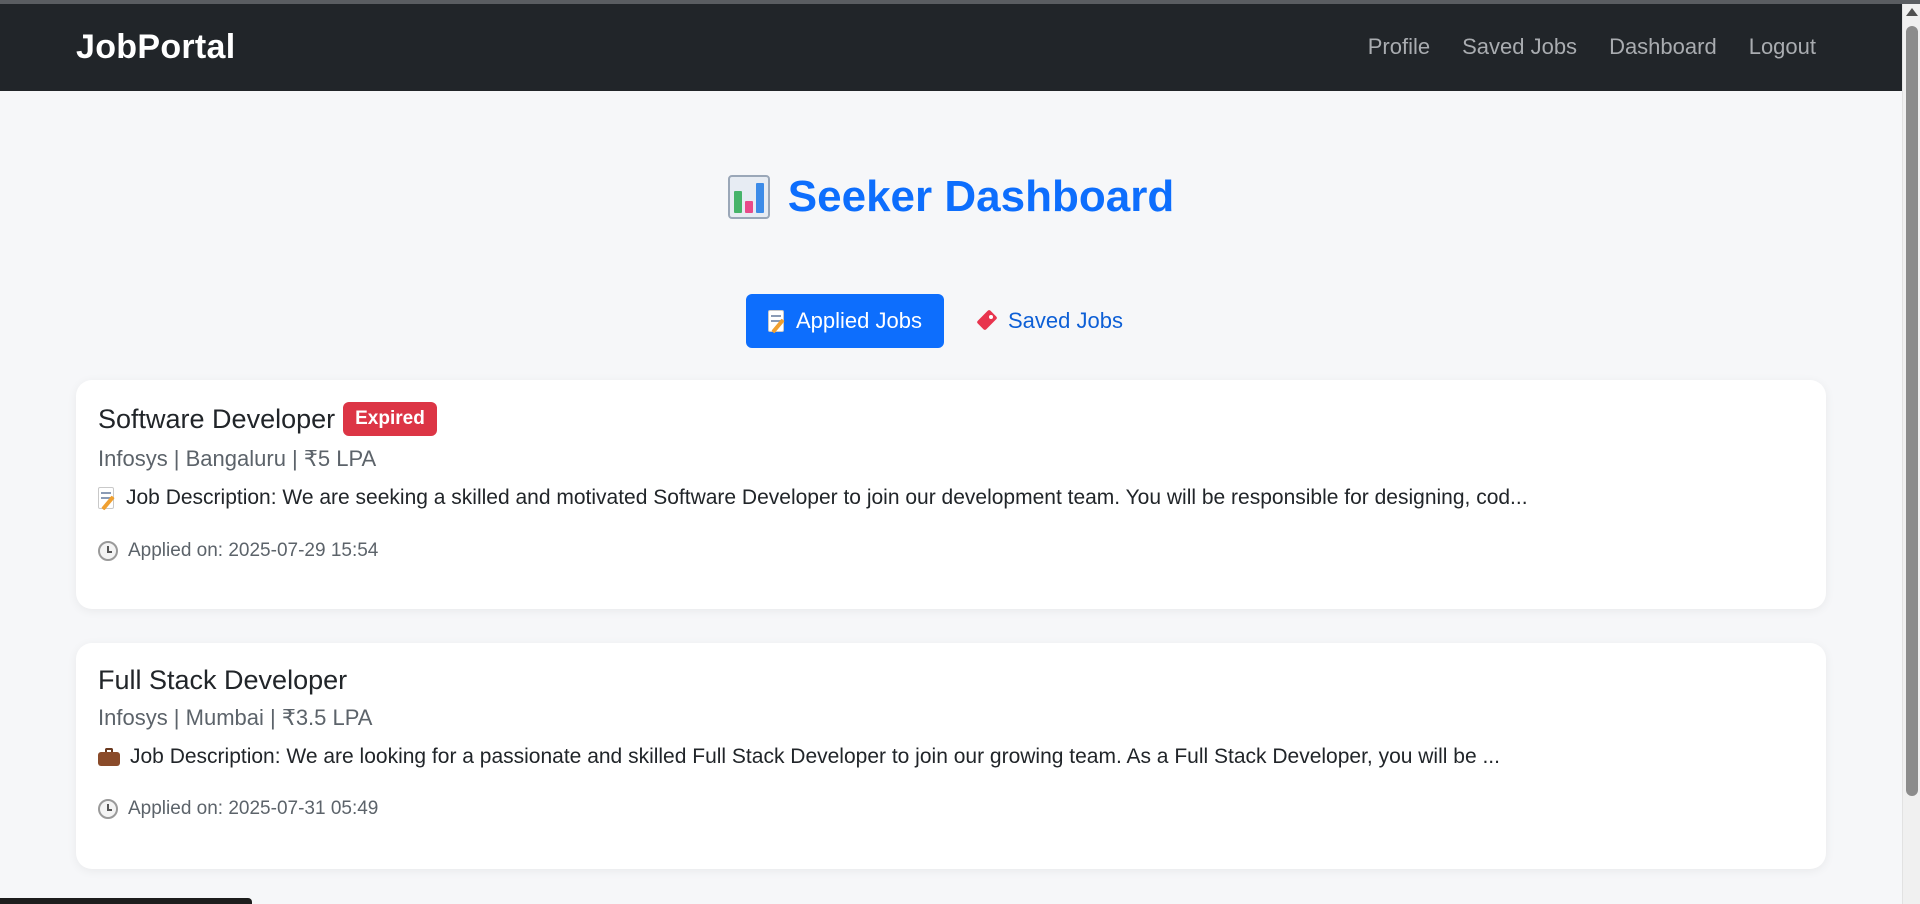 The height and width of the screenshot is (904, 1920). I want to click on job-title-row: Full Stack Developer, so click(222, 680).